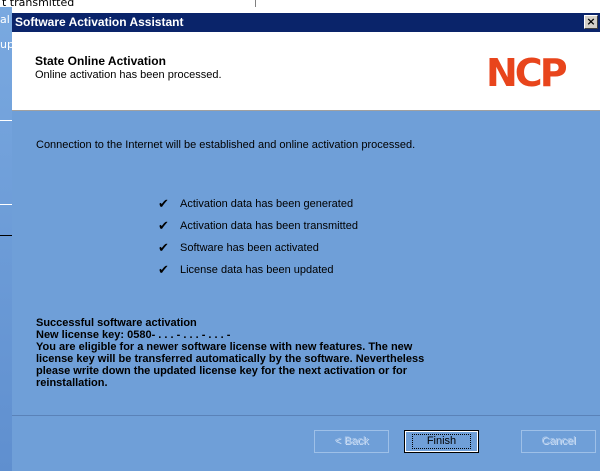  Describe the element at coordinates (267, 204) in the screenshot. I see `checklist-label: Activation data has been generated` at that location.